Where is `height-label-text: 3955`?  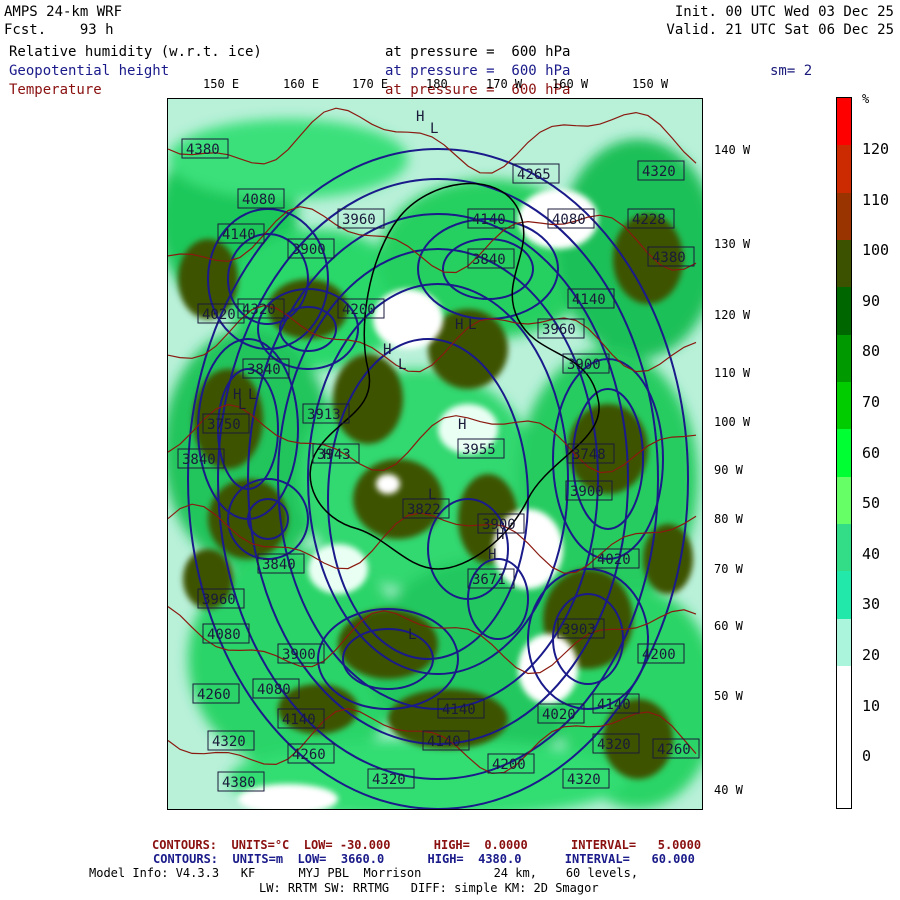 height-label-text: 3955 is located at coordinates (479, 450).